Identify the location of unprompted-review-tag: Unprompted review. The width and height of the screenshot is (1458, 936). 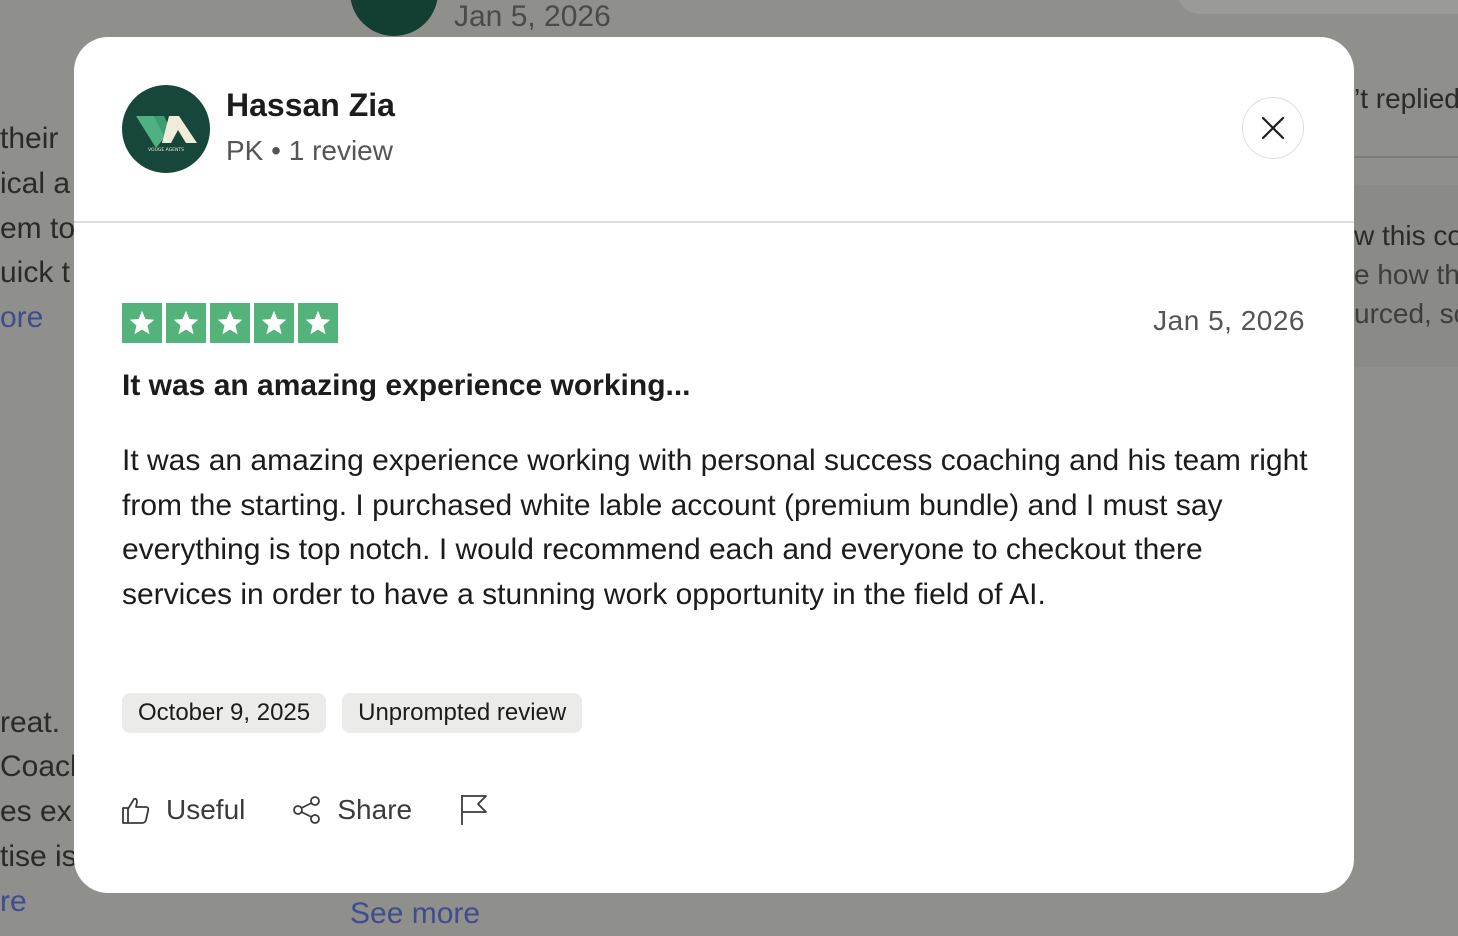
(462, 713).